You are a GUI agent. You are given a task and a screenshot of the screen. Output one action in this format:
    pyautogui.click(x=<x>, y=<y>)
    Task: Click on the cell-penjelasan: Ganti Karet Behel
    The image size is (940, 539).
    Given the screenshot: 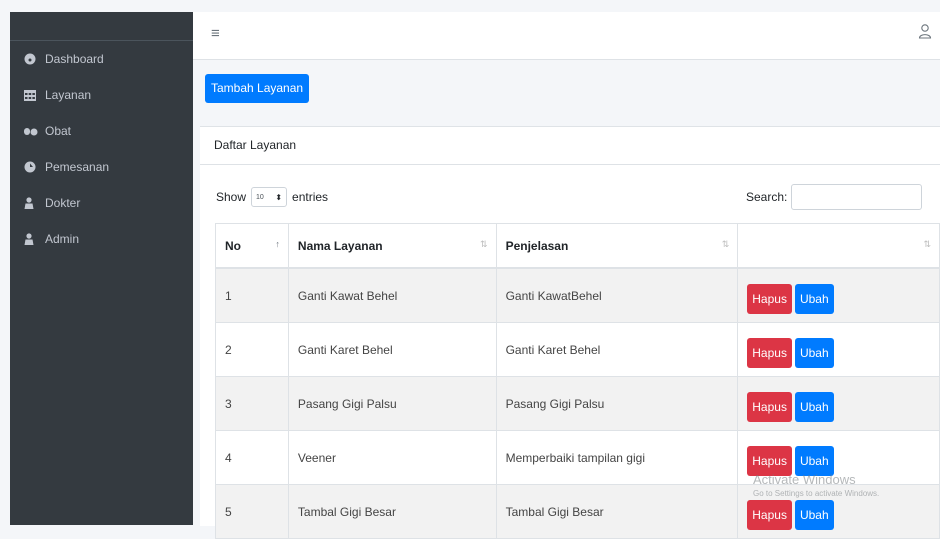 What is the action you would take?
    pyautogui.click(x=617, y=349)
    